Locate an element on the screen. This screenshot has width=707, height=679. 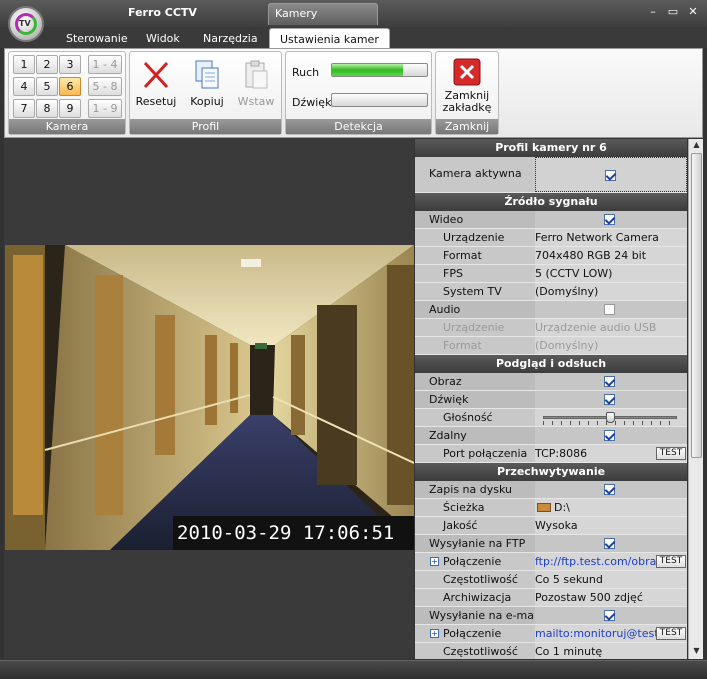
section-preview: Podgląd i odsłuch is located at coordinates (551, 364).